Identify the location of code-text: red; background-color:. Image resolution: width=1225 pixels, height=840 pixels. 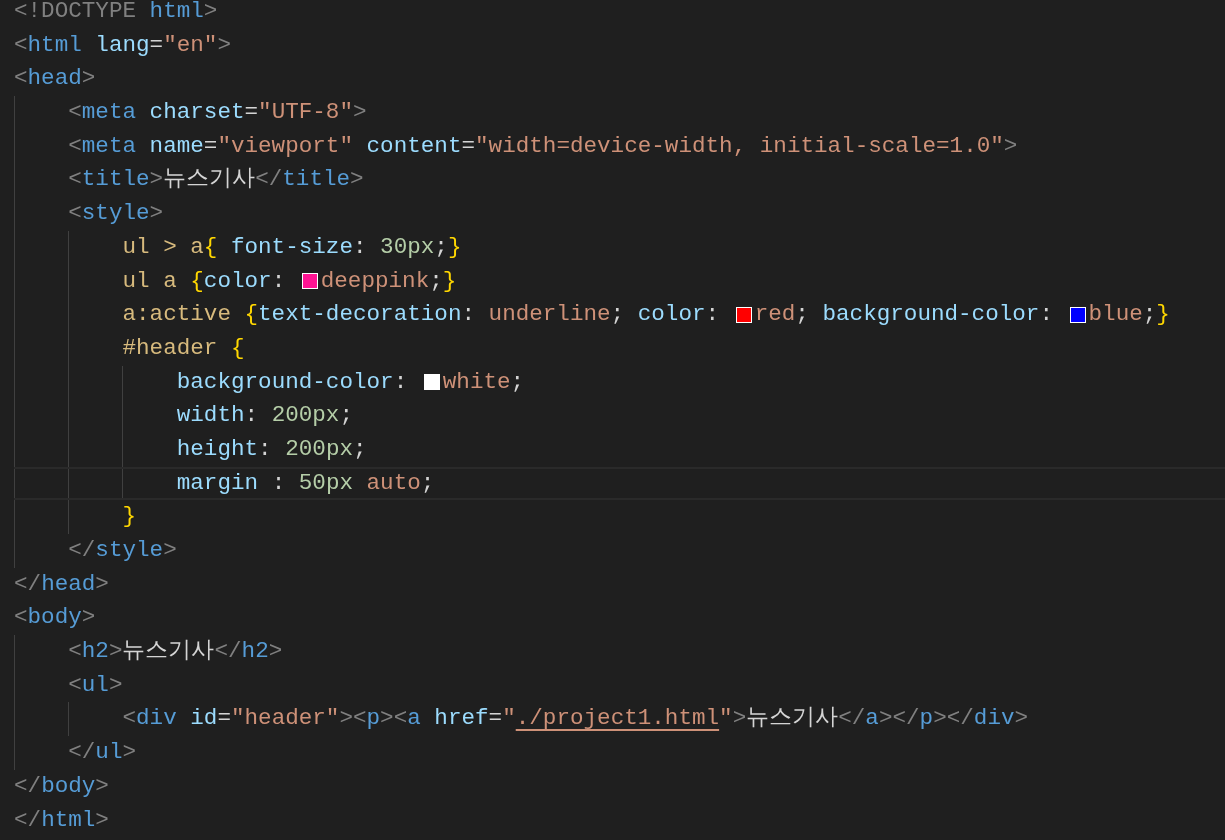
(904, 315).